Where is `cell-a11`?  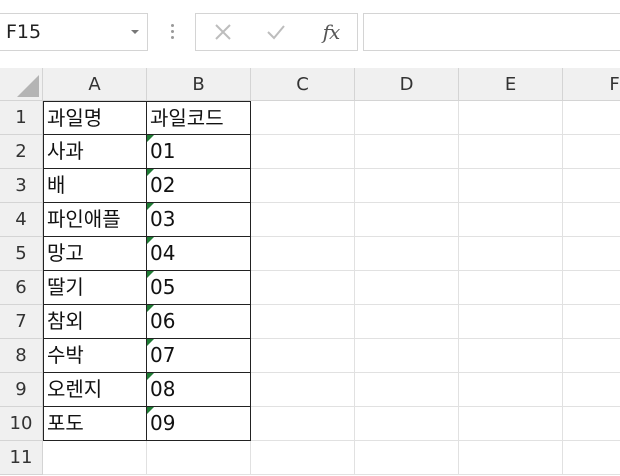 cell-a11 is located at coordinates (95, 458).